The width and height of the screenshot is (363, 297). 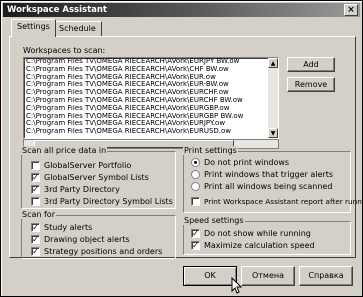 What do you see at coordinates (38, 214) in the screenshot?
I see `scan-for-label: Scan for` at bounding box center [38, 214].